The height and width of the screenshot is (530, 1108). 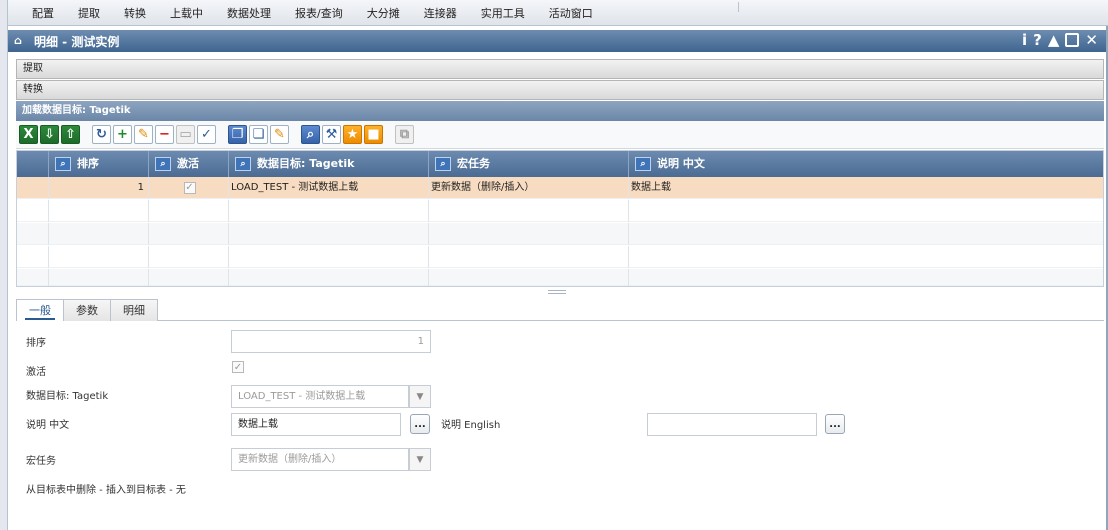 What do you see at coordinates (529, 164) in the screenshot?
I see `grid-header-macro: ⌕ 宏任务` at bounding box center [529, 164].